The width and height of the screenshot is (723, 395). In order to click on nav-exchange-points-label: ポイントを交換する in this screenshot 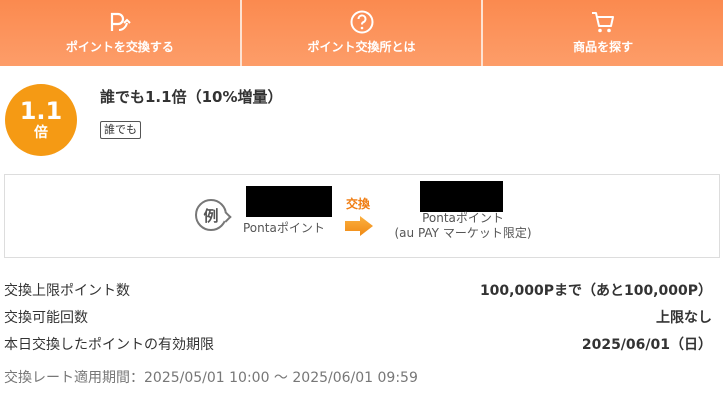, I will do `click(119, 47)`.